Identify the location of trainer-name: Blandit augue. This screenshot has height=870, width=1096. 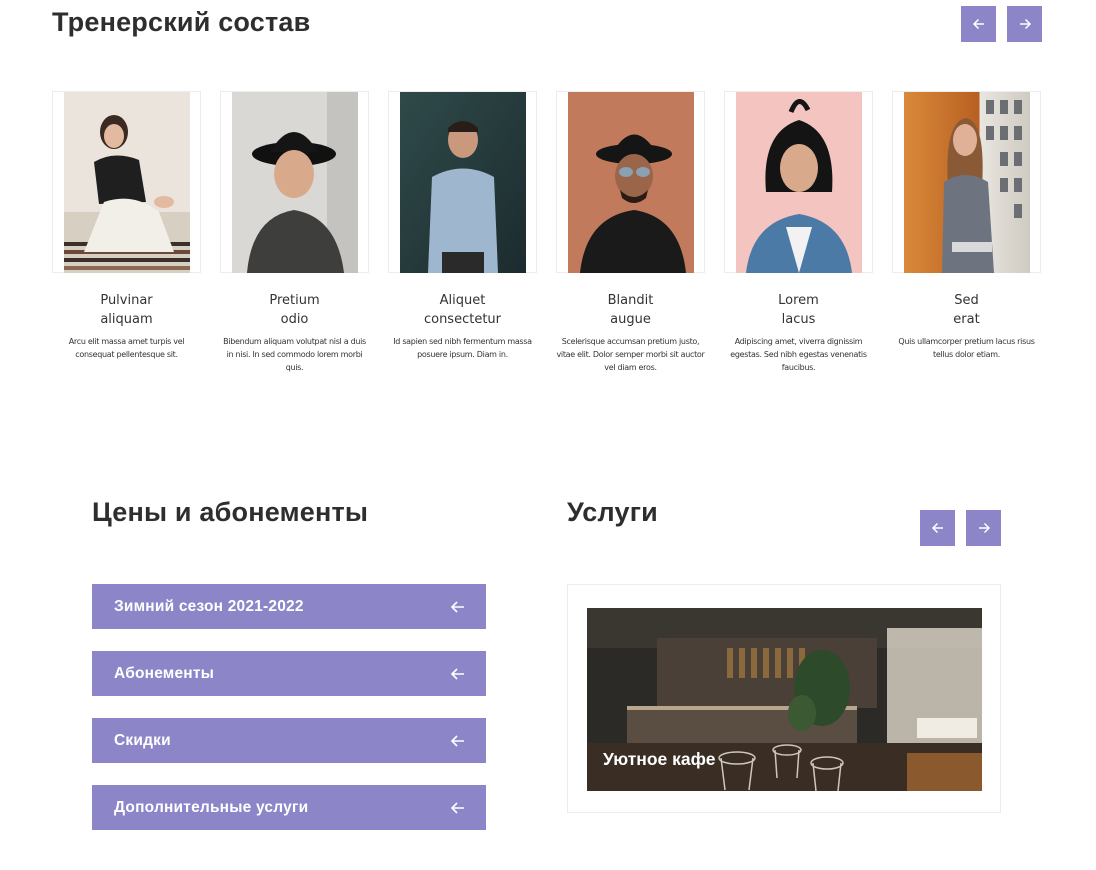
(630, 310).